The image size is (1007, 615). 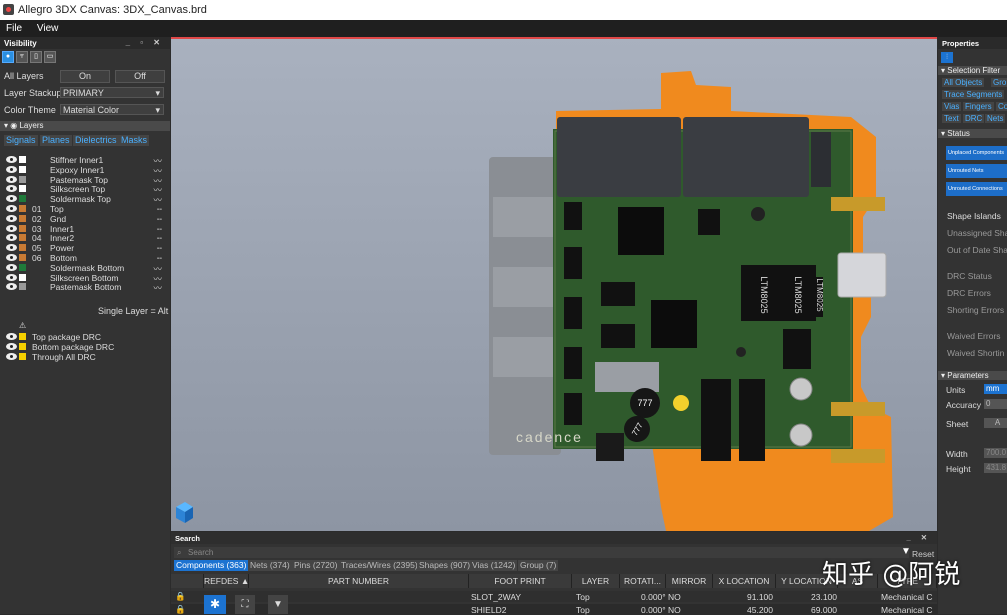 What do you see at coordinates (184, 512) in the screenshot?
I see `view-cube-icon` at bounding box center [184, 512].